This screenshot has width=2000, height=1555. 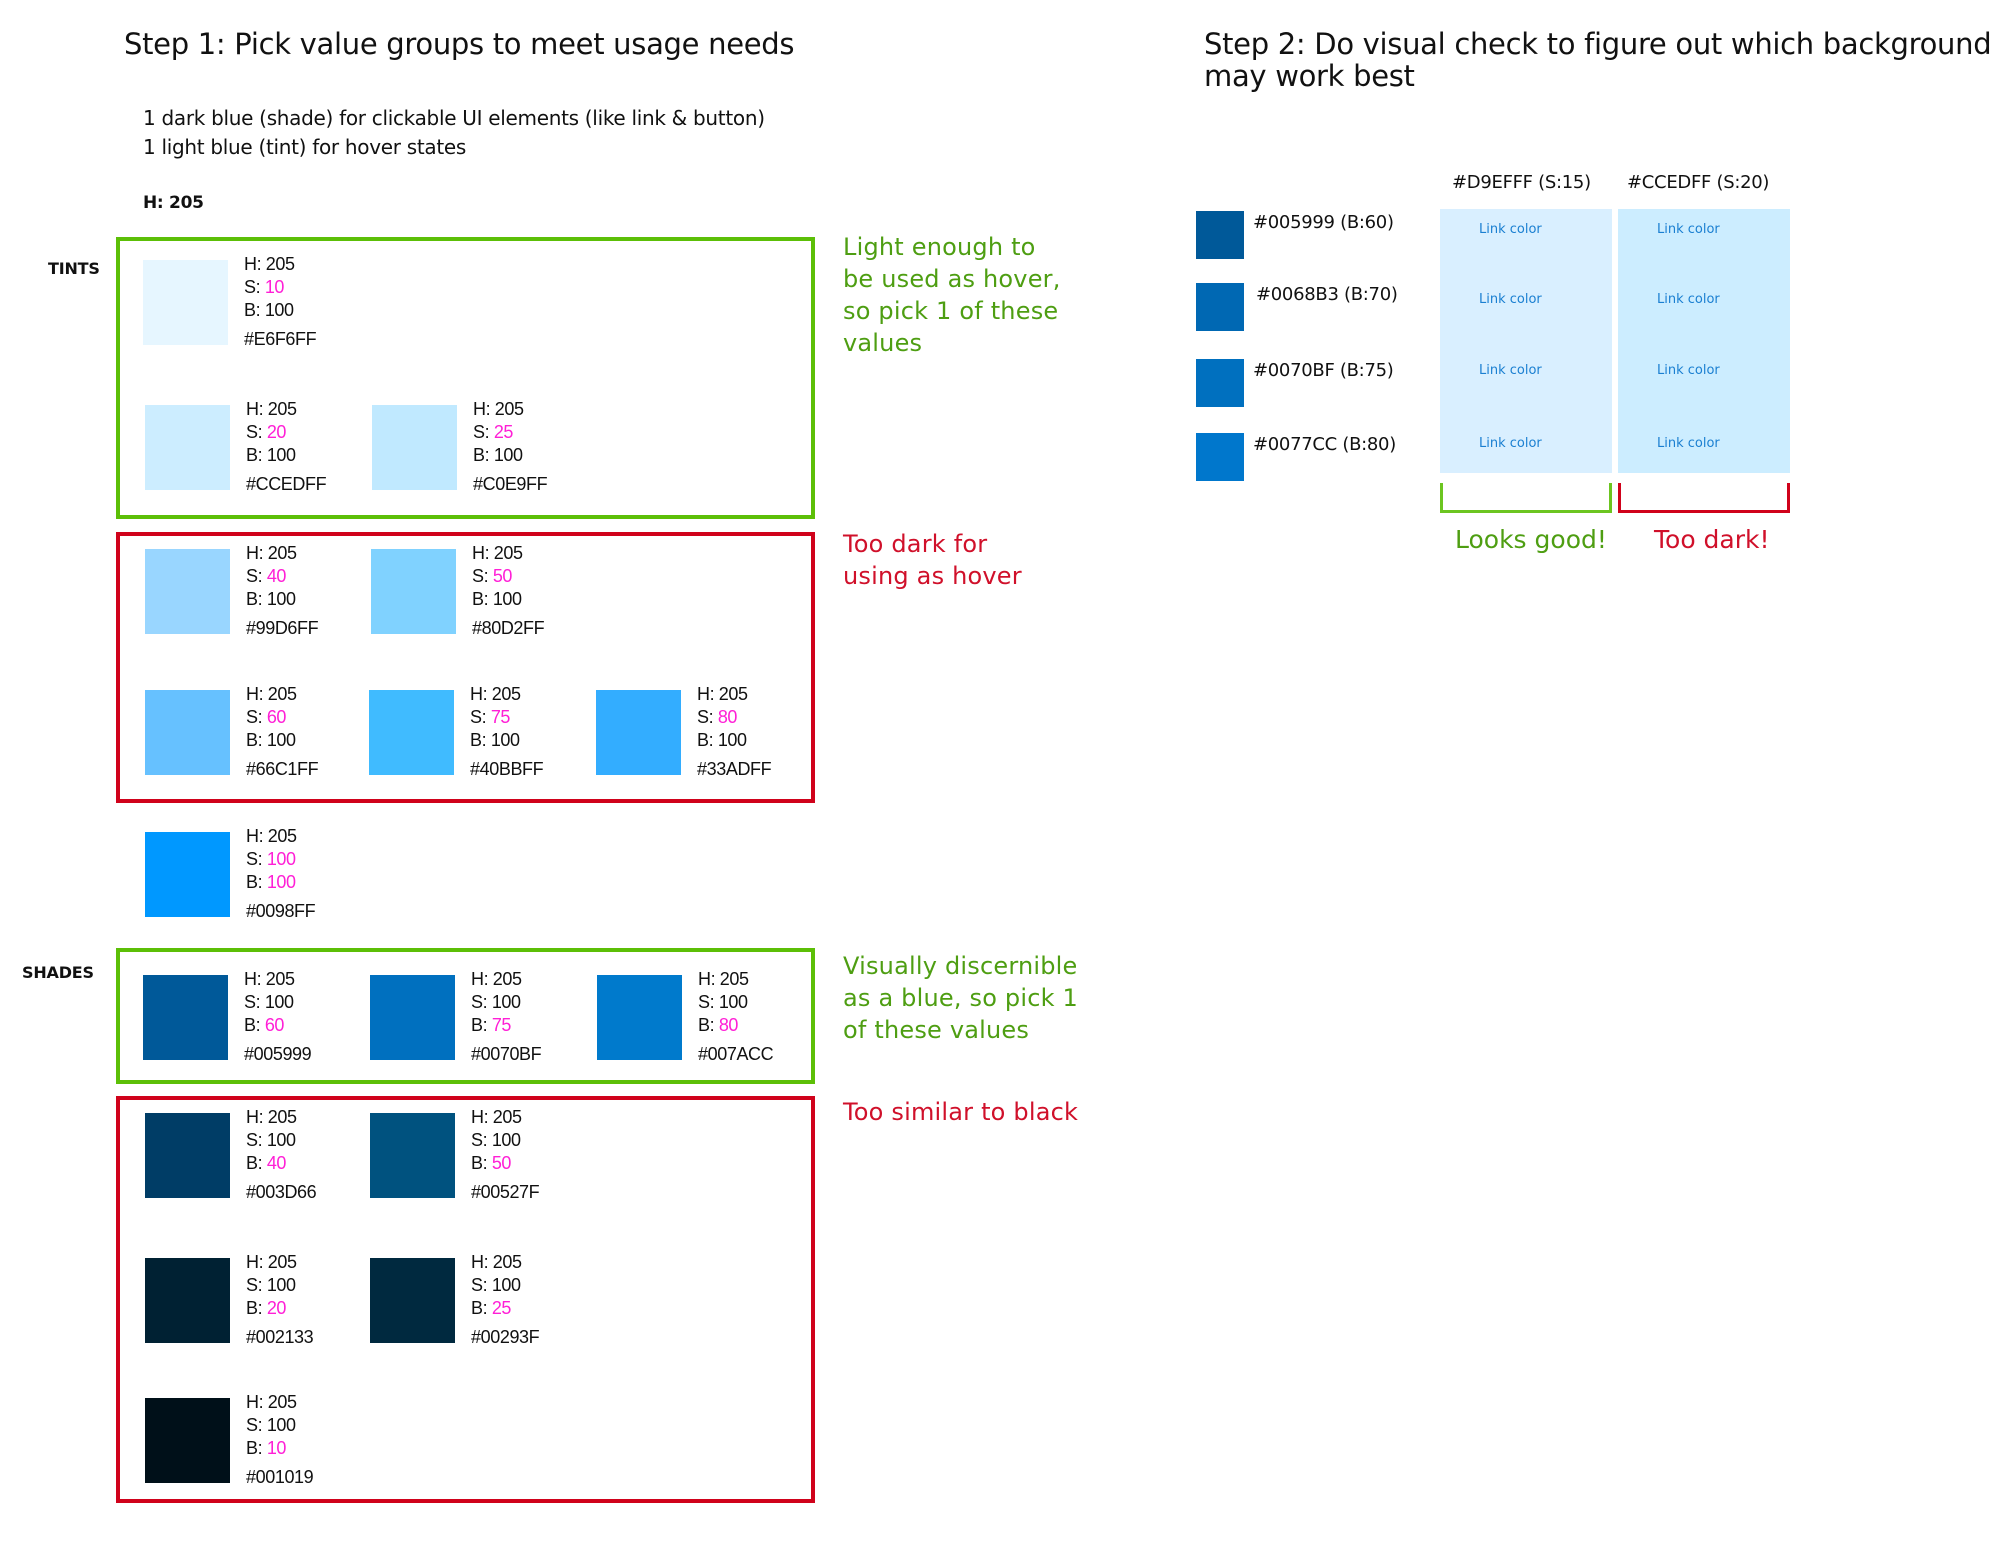 I want to click on note-line: Too similar to black, so click(x=961, y=1112).